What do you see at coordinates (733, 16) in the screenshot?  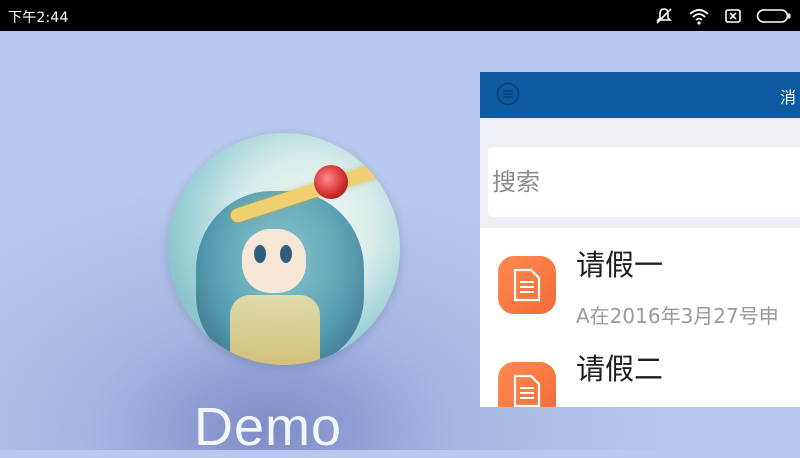 I see `sim-icon` at bounding box center [733, 16].